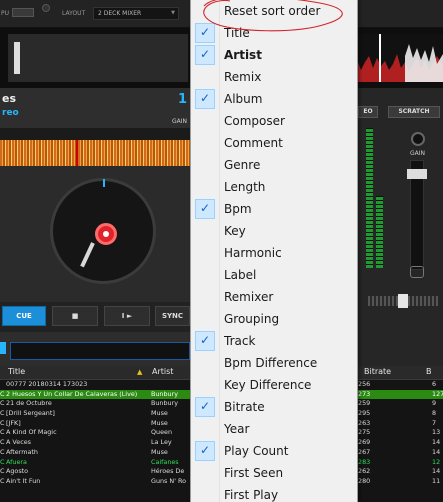 The height and width of the screenshot is (502, 443). Describe the element at coordinates (364, 384) in the screenshot. I see `row-bitrate: 256` at that location.